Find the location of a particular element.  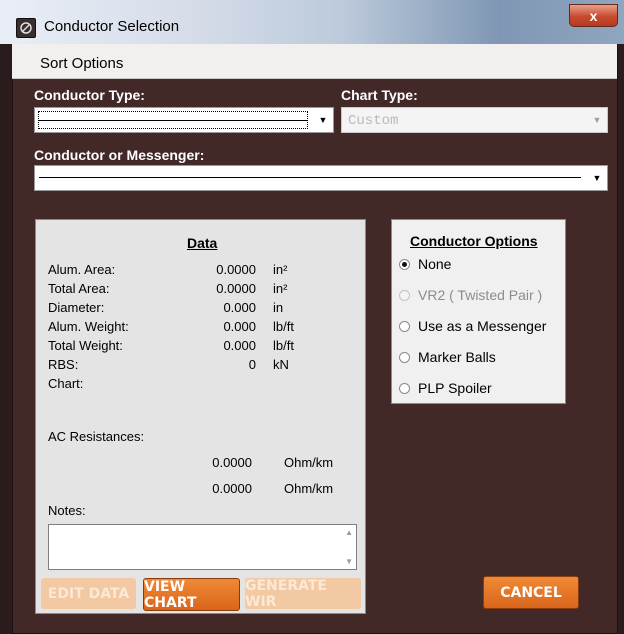

option-plp-spoiler: PLP Spoiler is located at coordinates (445, 388).